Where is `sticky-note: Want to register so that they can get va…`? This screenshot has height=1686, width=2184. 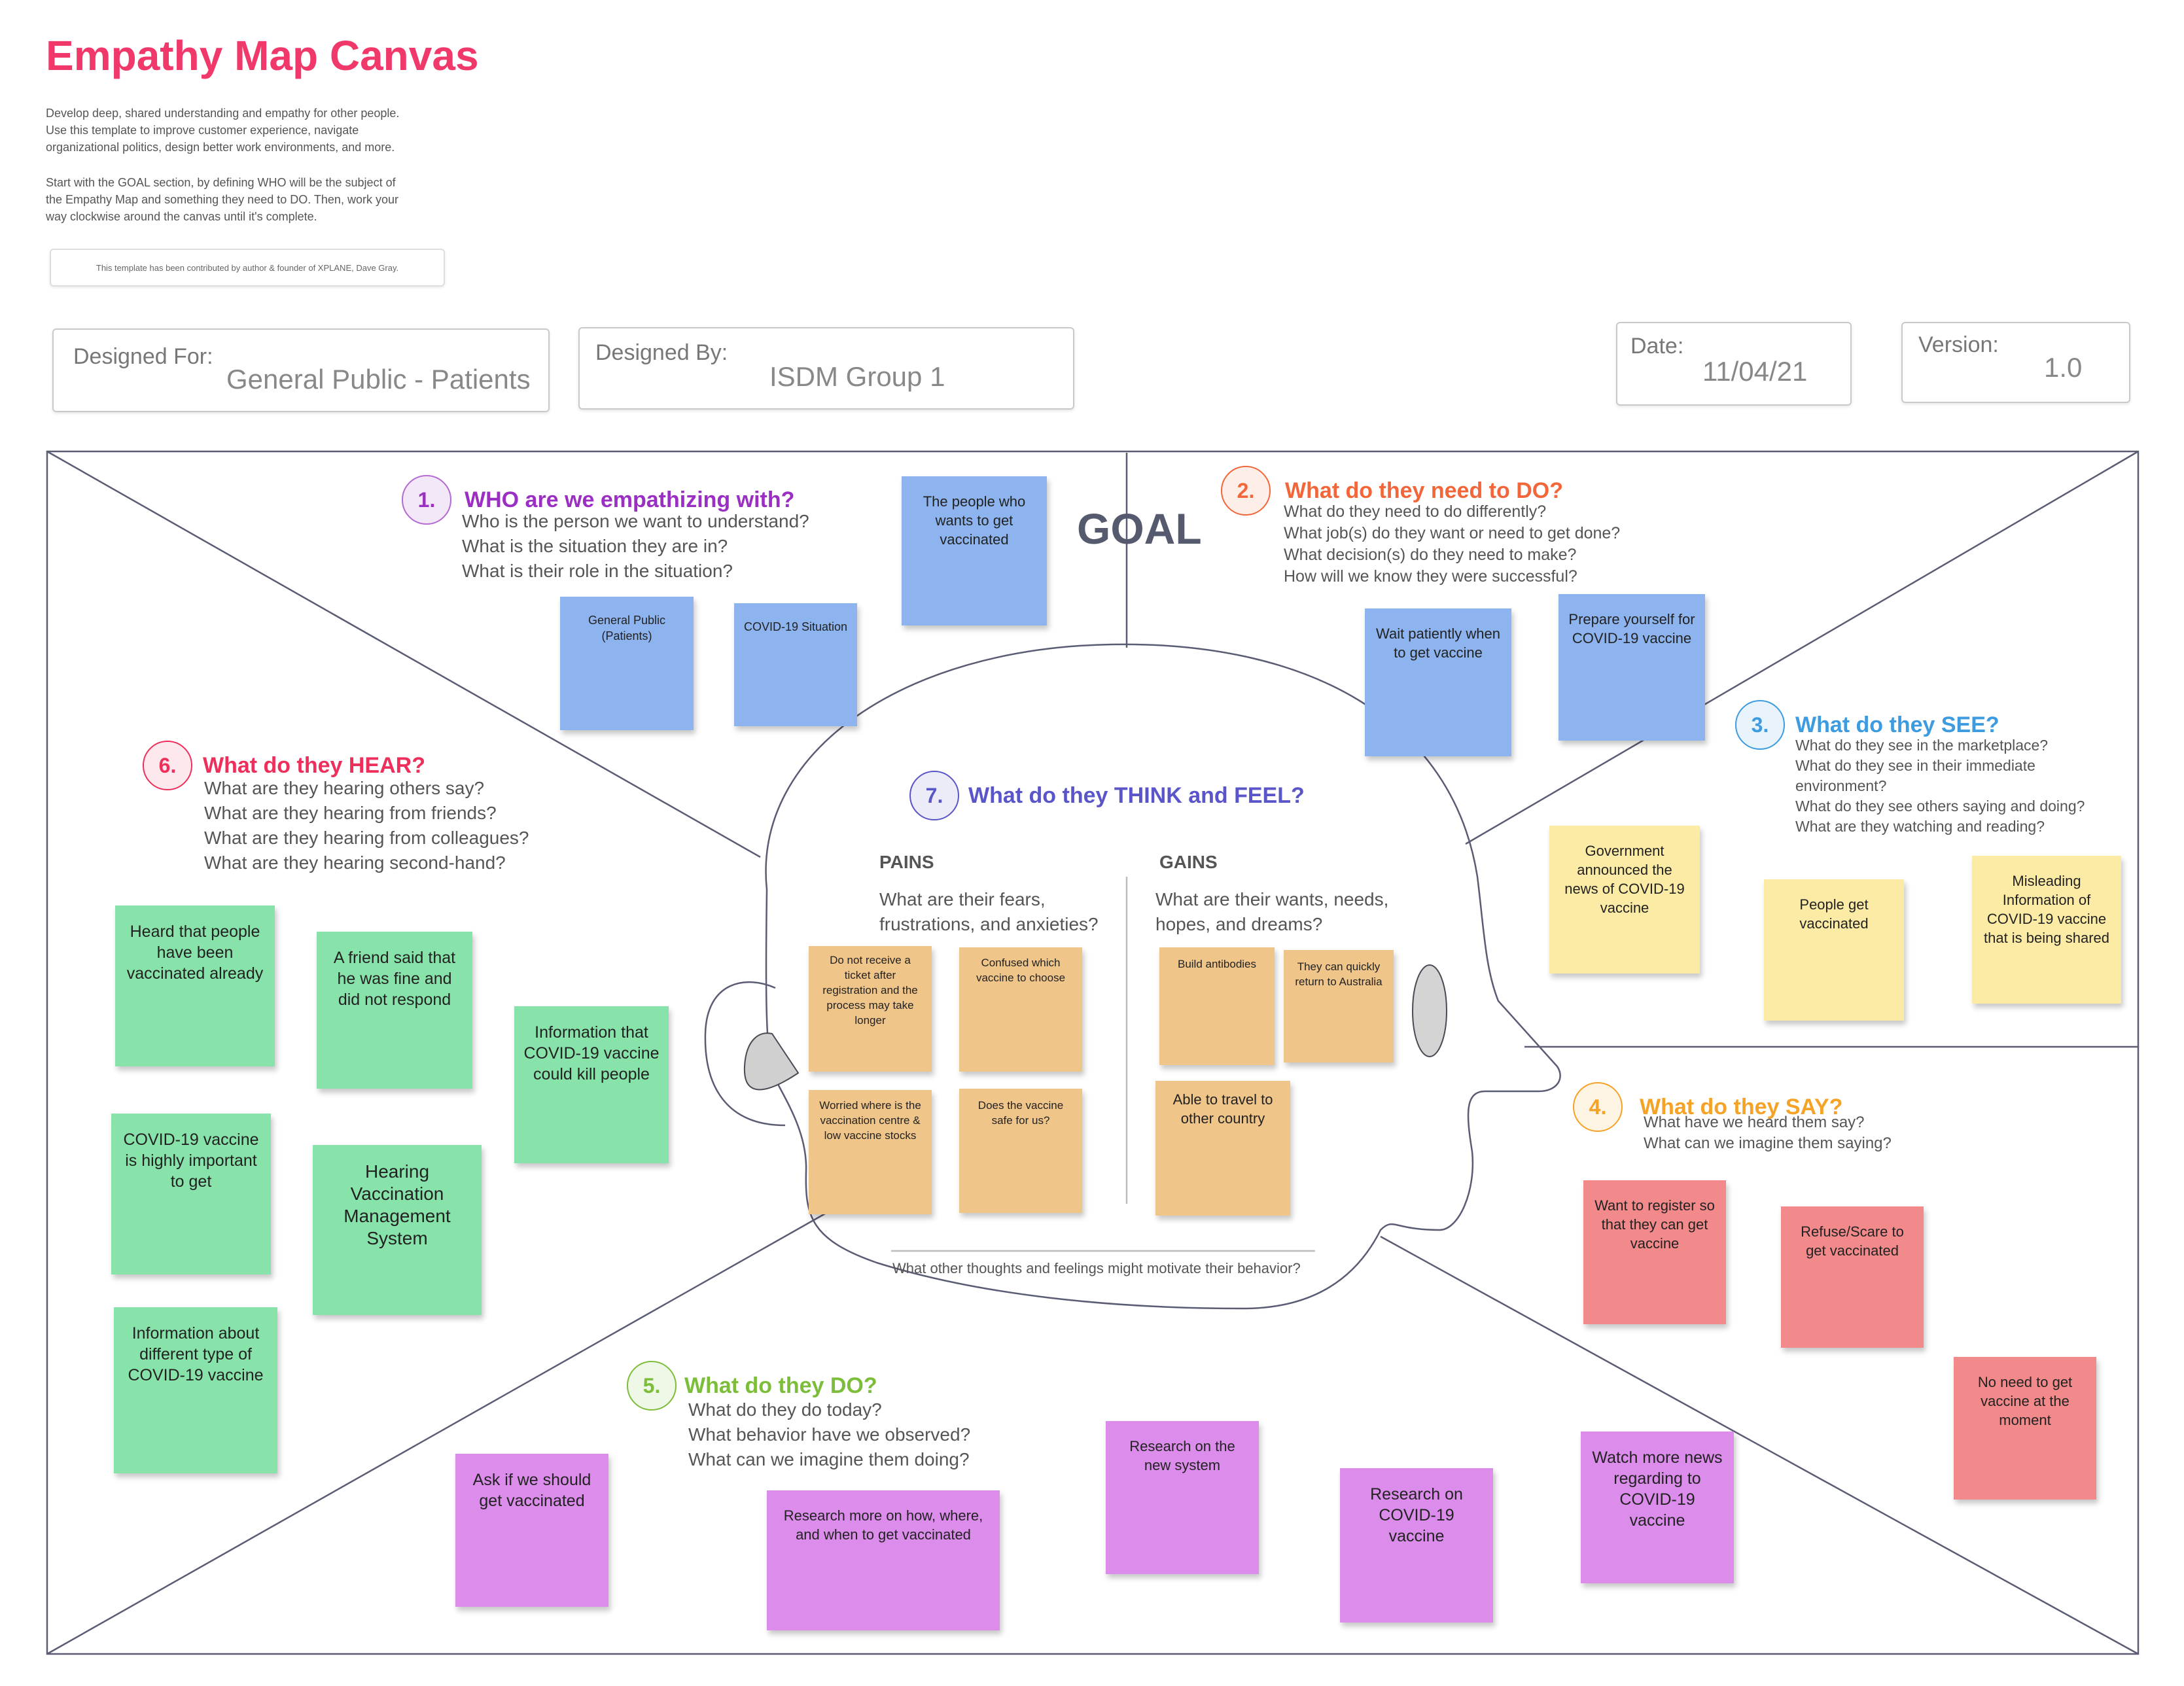 sticky-note: Want to register so that they can get va… is located at coordinates (1655, 1252).